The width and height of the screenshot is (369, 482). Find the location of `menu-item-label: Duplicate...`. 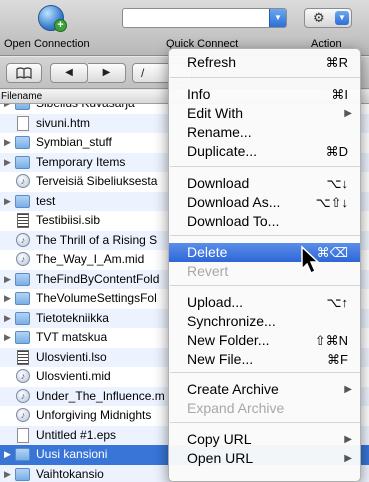

menu-item-label: Duplicate... is located at coordinates (222, 151).